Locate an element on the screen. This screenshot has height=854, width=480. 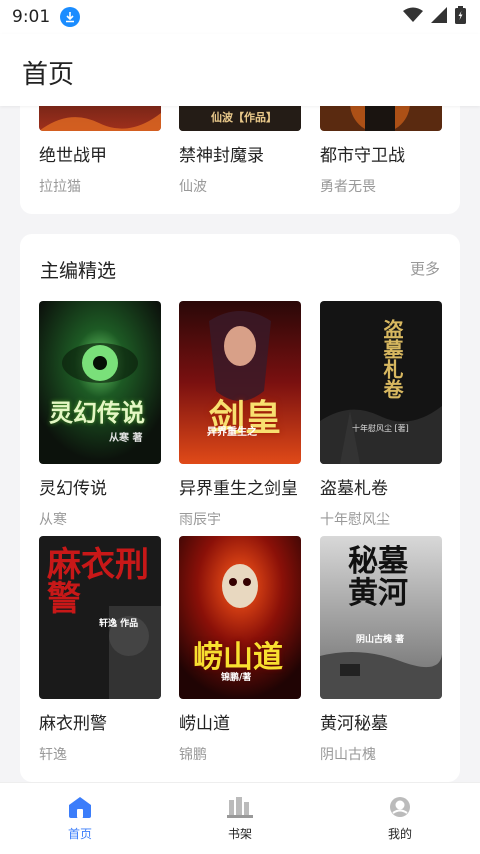
download-icon is located at coordinates (70, 17).